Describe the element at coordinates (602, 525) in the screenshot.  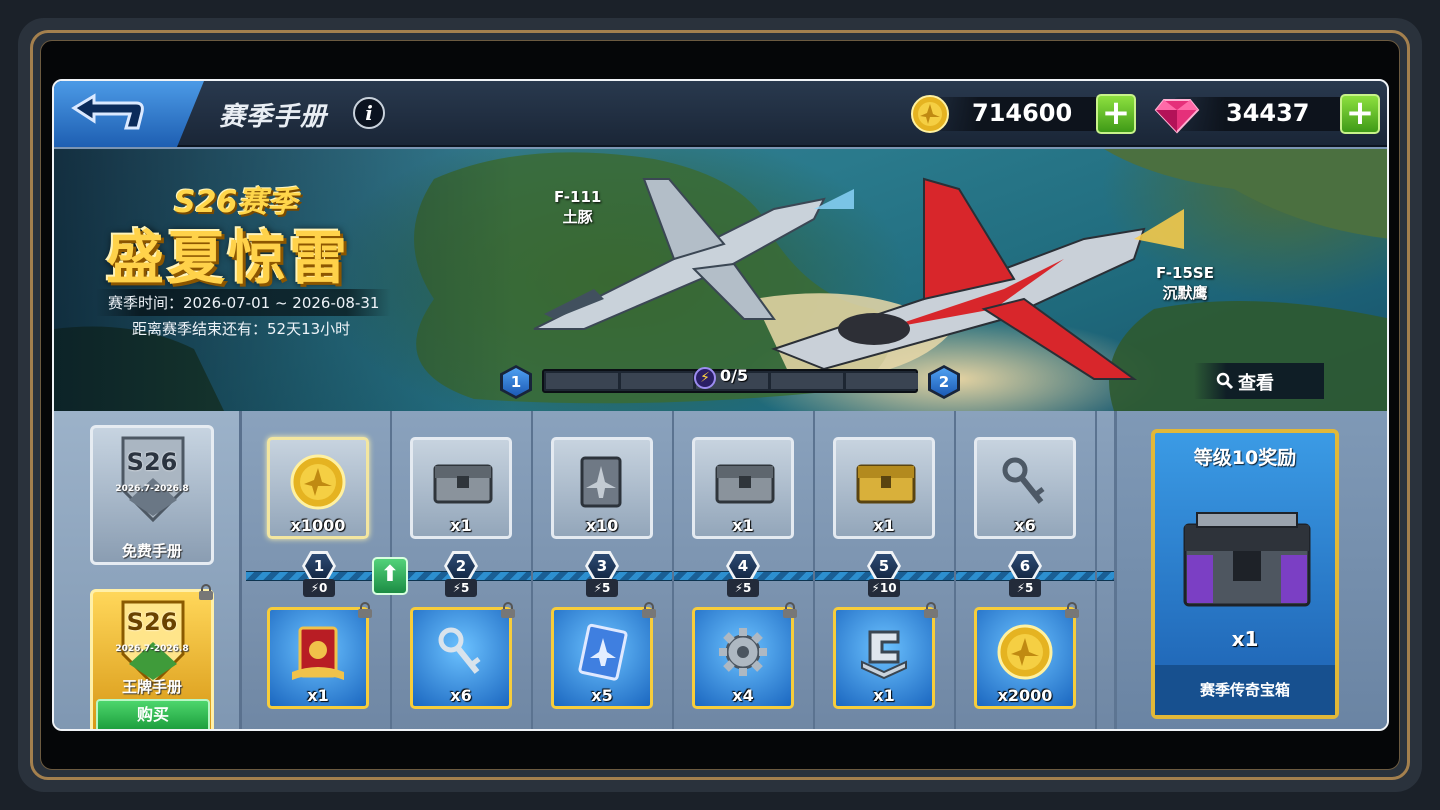
I see `reward-qty: x10` at that location.